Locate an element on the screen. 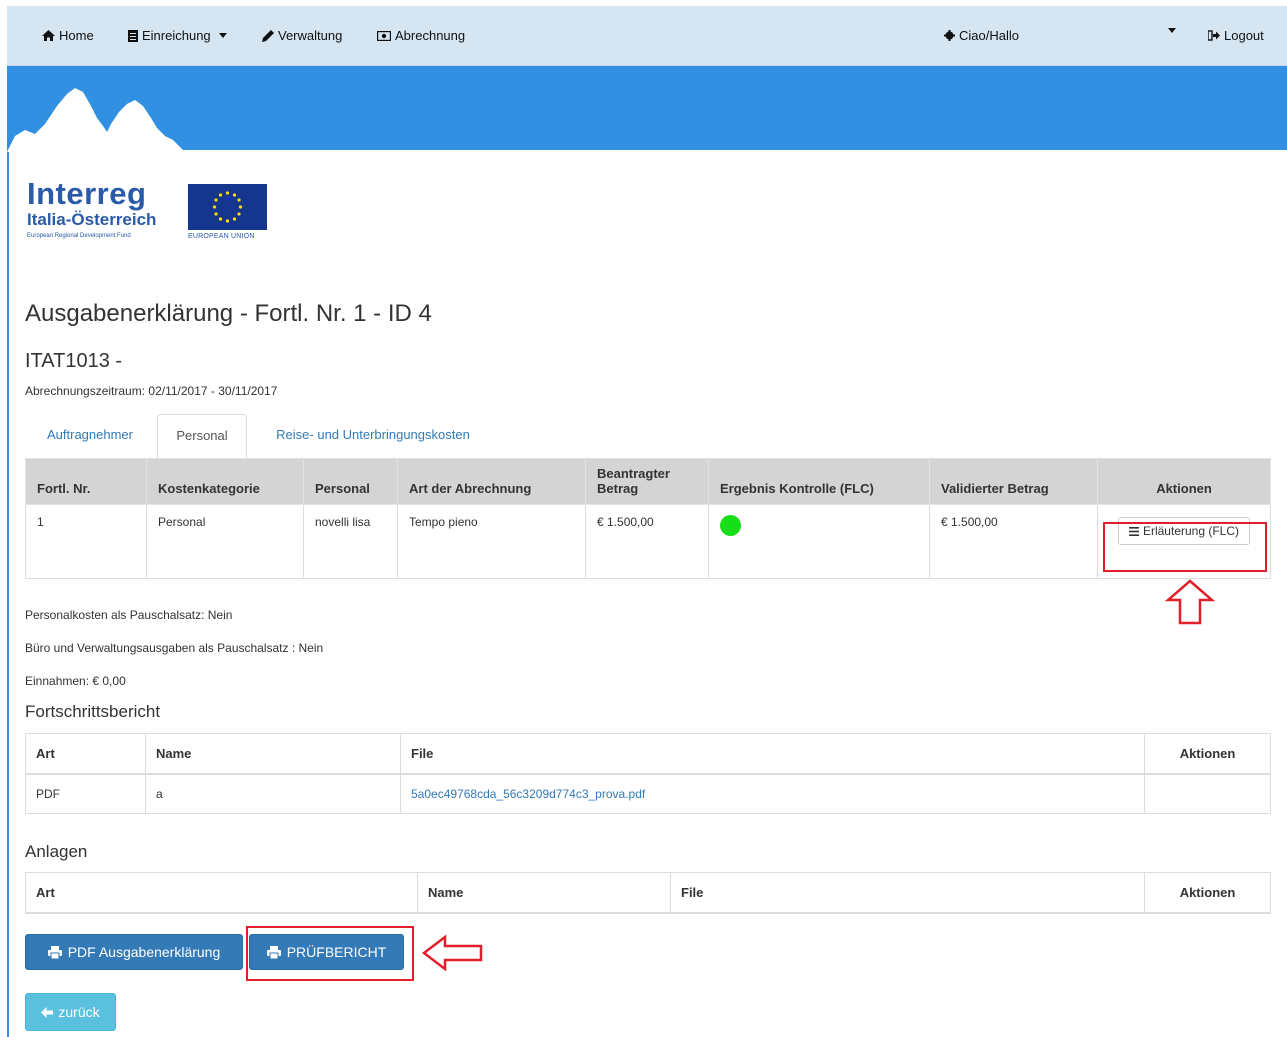 This screenshot has height=1037, width=1287. document-icon is located at coordinates (133, 35).